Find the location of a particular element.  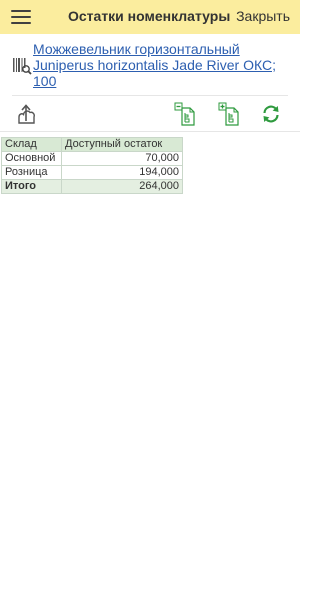

total-value: 264,000 is located at coordinates (122, 186).